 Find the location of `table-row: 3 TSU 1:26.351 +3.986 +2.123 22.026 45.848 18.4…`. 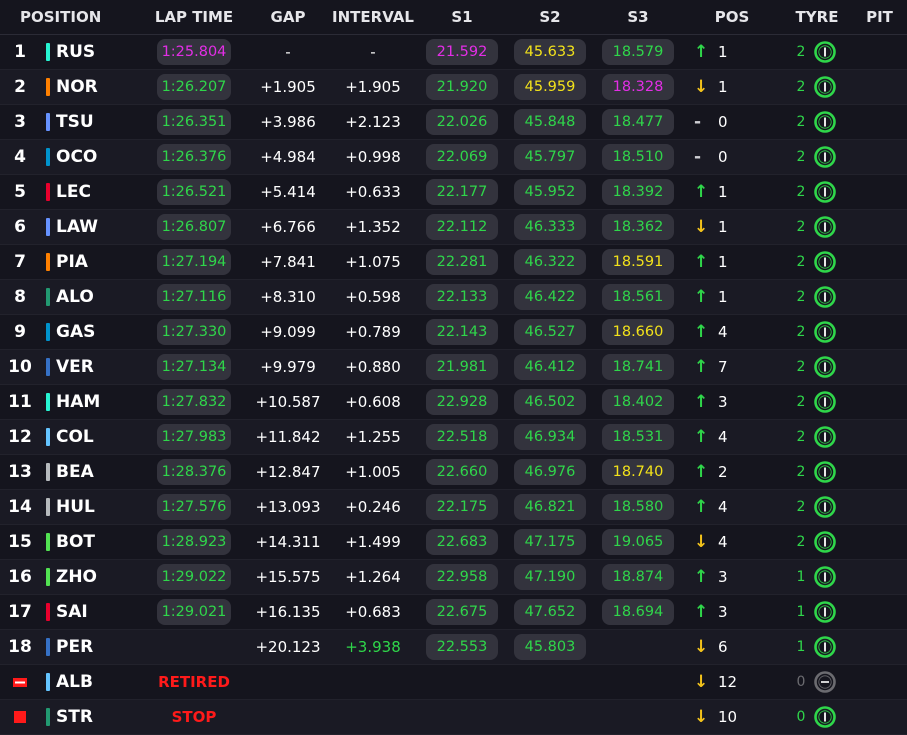

table-row: 3 TSU 1:26.351 +3.986 +2.123 22.026 45.848 18.4… is located at coordinates (453, 122).